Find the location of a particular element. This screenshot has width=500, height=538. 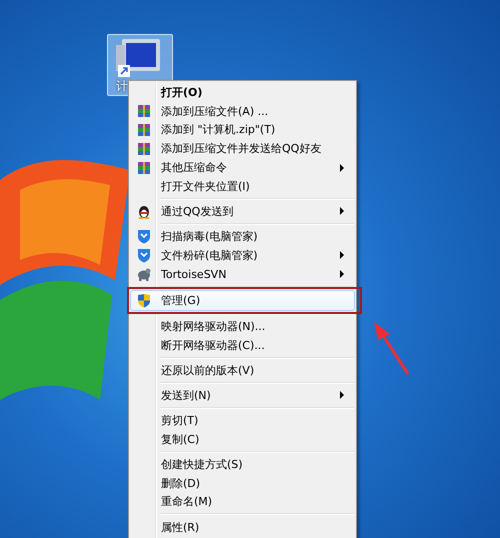

menu-item: TortoiseSVN is located at coordinates (242, 274).